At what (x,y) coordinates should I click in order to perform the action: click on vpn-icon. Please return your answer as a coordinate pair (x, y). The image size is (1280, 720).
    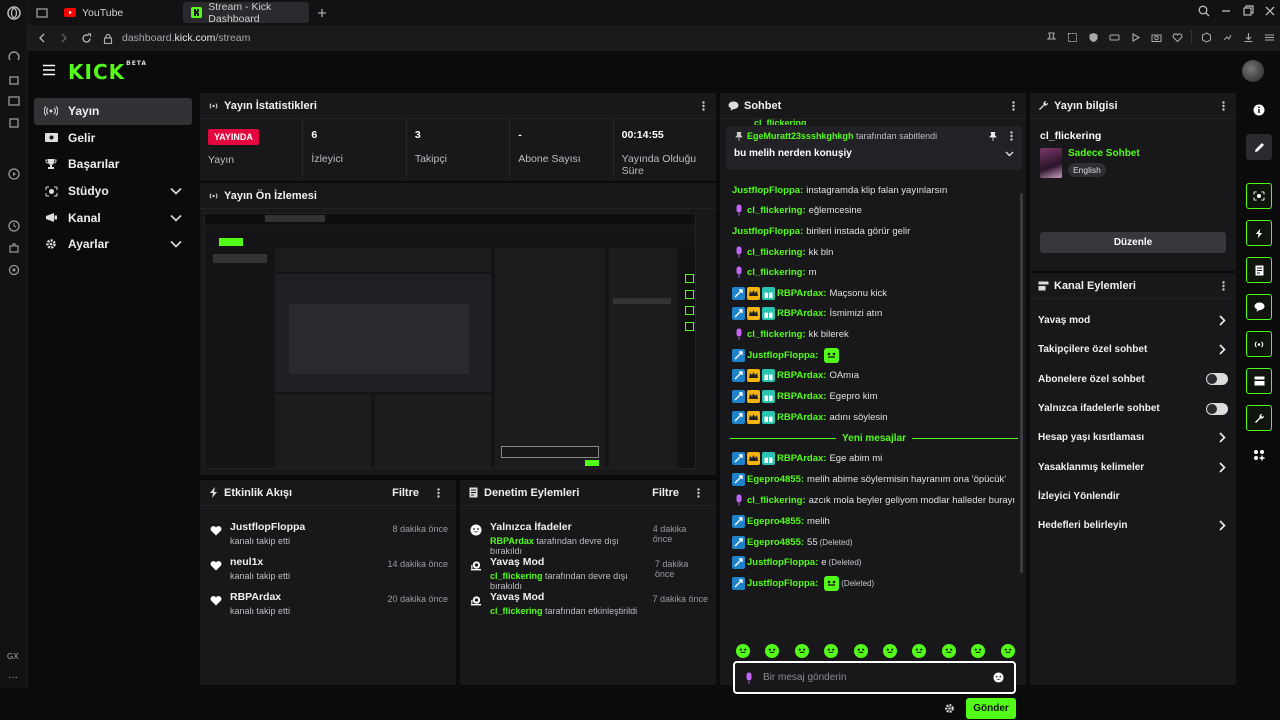
    Looking at the image, I should click on (1114, 37).